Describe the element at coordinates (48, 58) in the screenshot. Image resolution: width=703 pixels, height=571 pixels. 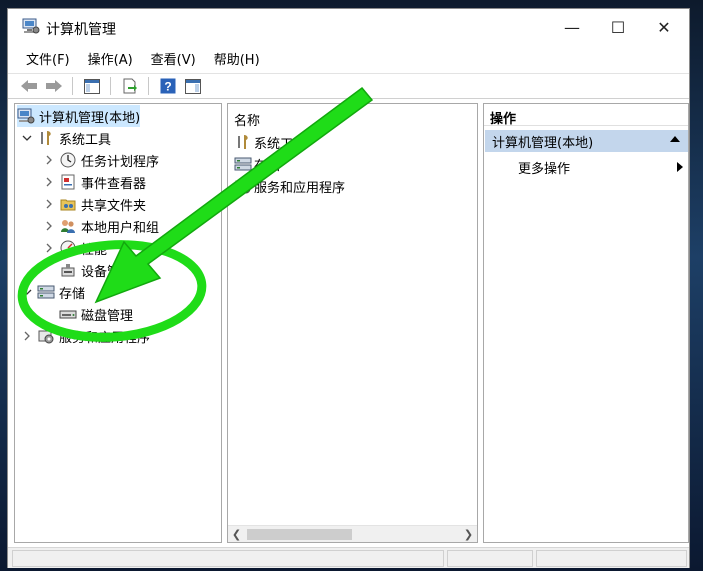
I see `menu-file: 文件(F)` at that location.